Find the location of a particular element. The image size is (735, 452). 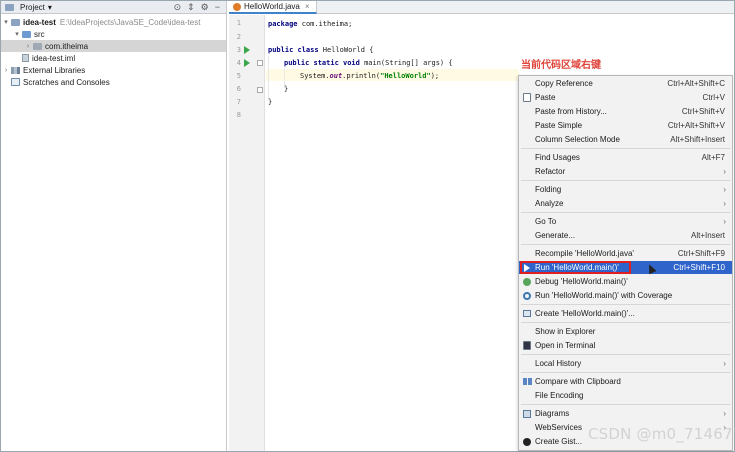

line-number: 3 is located at coordinates (238, 50).